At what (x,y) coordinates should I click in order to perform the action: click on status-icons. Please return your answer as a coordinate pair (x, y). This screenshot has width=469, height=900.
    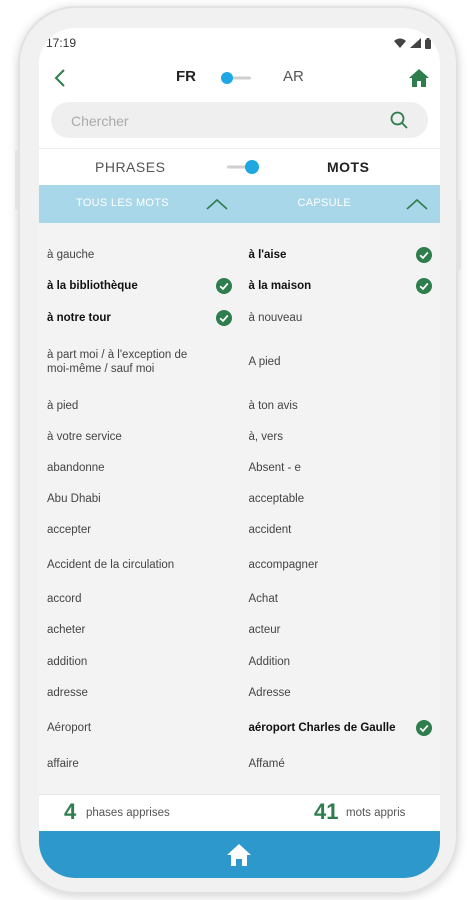
    Looking at the image, I should click on (412, 43).